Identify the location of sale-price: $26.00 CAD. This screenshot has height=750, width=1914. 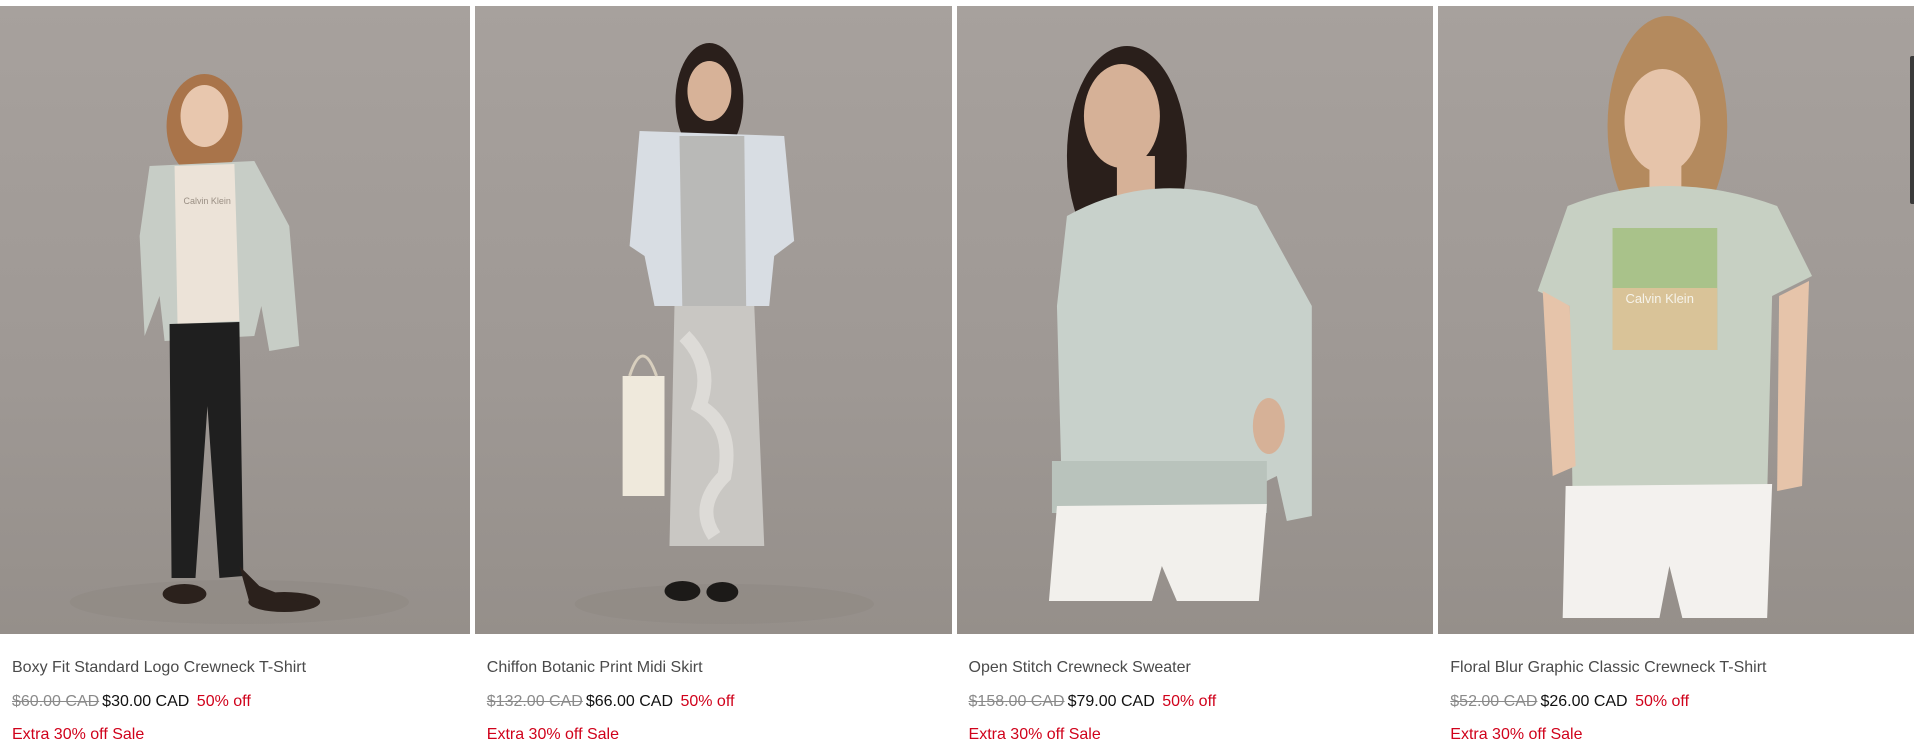
(1584, 701).